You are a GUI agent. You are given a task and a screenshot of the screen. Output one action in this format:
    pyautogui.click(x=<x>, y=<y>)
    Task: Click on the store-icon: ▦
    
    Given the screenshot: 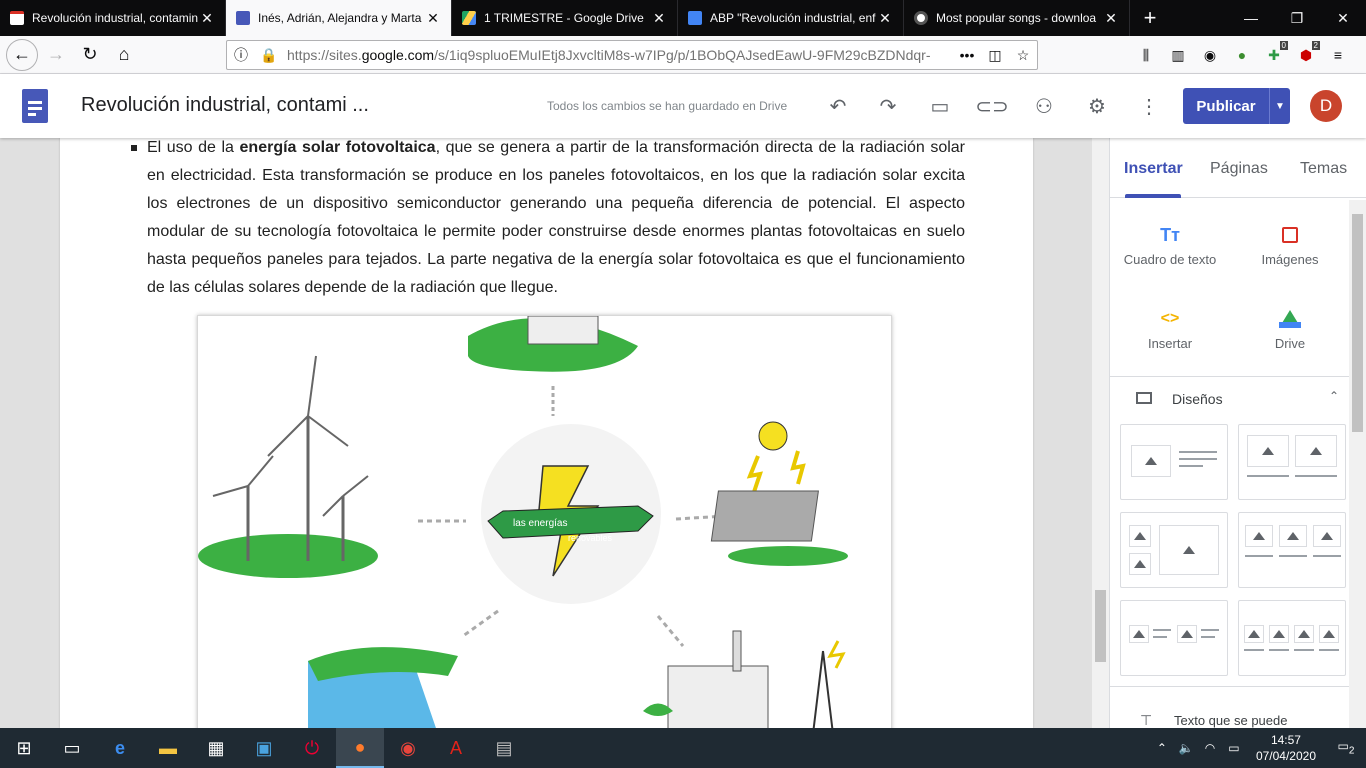 What is the action you would take?
    pyautogui.click(x=216, y=748)
    